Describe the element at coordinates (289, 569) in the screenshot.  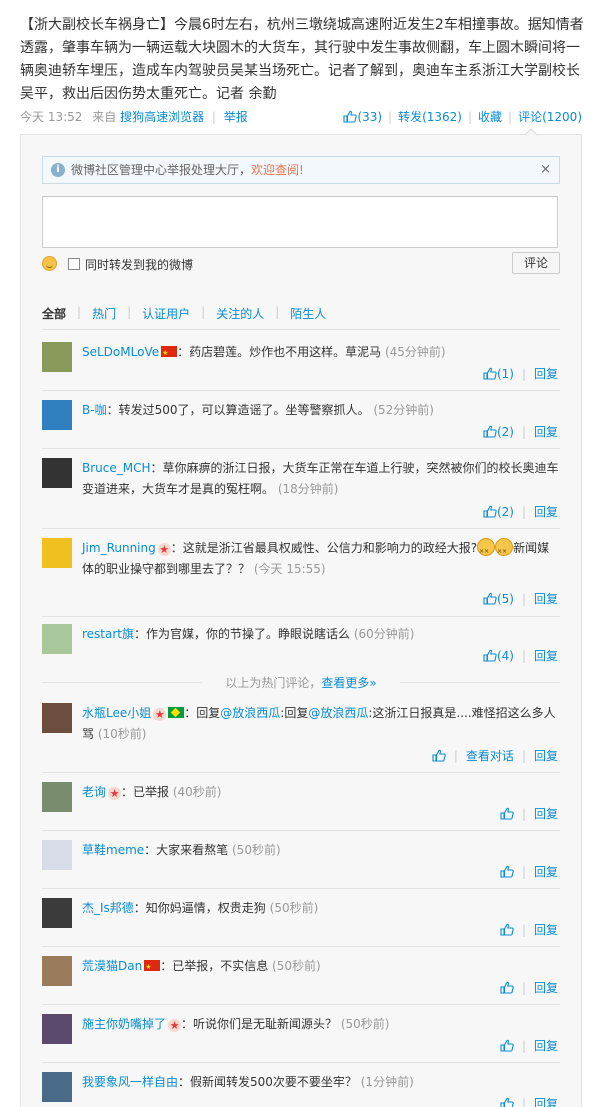
I see `comment-time: (今天 15:55)` at that location.